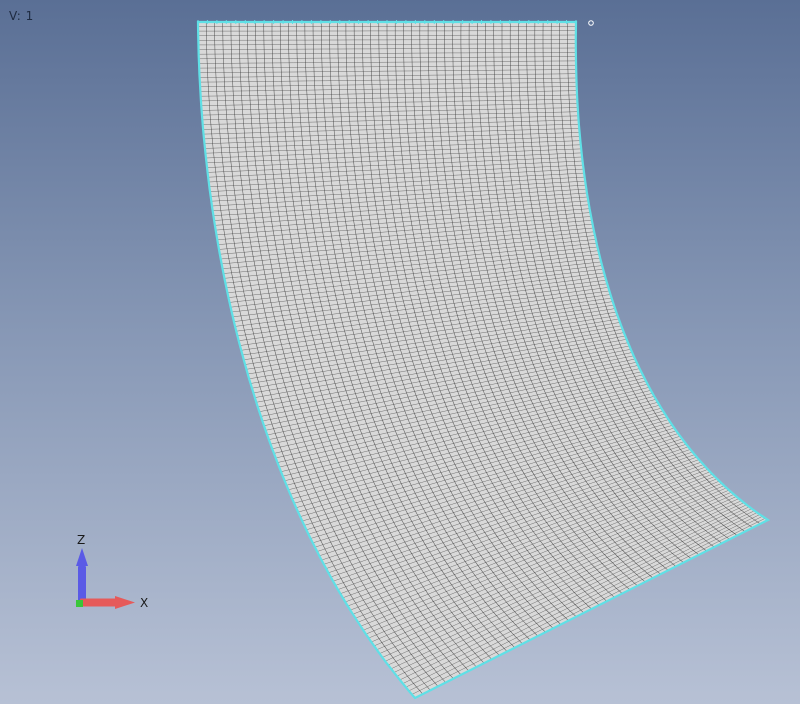 The image size is (800, 704). I want to click on z-axis-arrow, so click(82, 576).